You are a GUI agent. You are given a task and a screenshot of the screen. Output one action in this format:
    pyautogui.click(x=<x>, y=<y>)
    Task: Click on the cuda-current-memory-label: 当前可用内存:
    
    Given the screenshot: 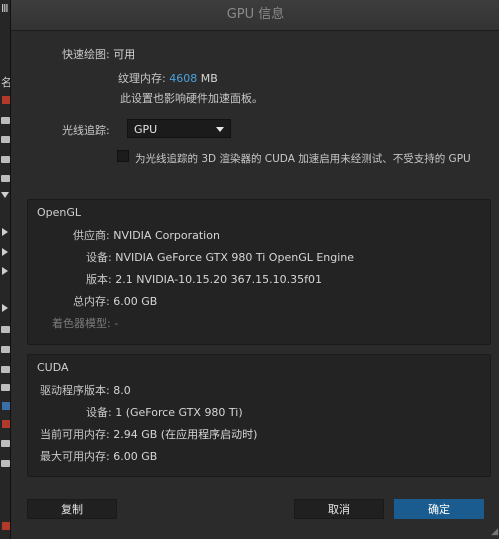 What is the action you would take?
    pyautogui.click(x=75, y=434)
    